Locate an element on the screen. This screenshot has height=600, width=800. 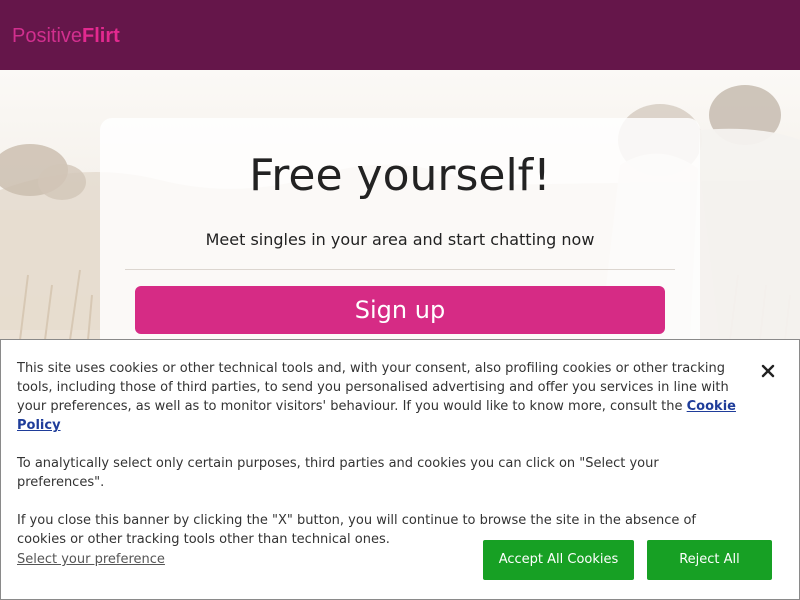
hero-title: Free yourself! is located at coordinates (400, 175).